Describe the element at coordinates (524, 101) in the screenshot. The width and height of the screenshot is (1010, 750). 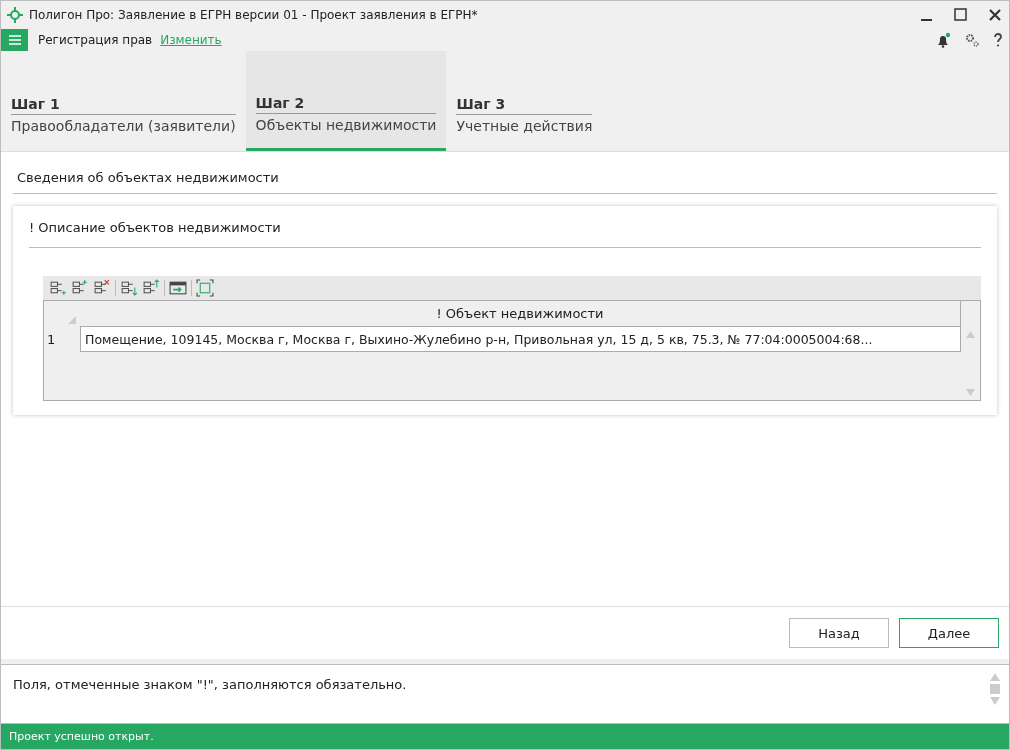
I see `step-tab: Шаг 3 Учетные действия` at that location.